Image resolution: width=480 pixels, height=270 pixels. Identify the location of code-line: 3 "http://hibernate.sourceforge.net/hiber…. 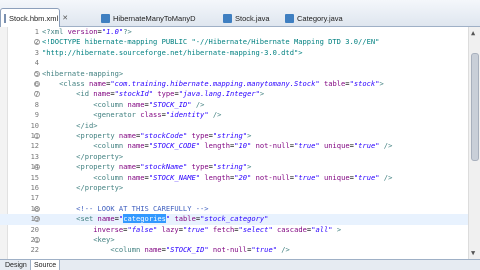
(234, 53).